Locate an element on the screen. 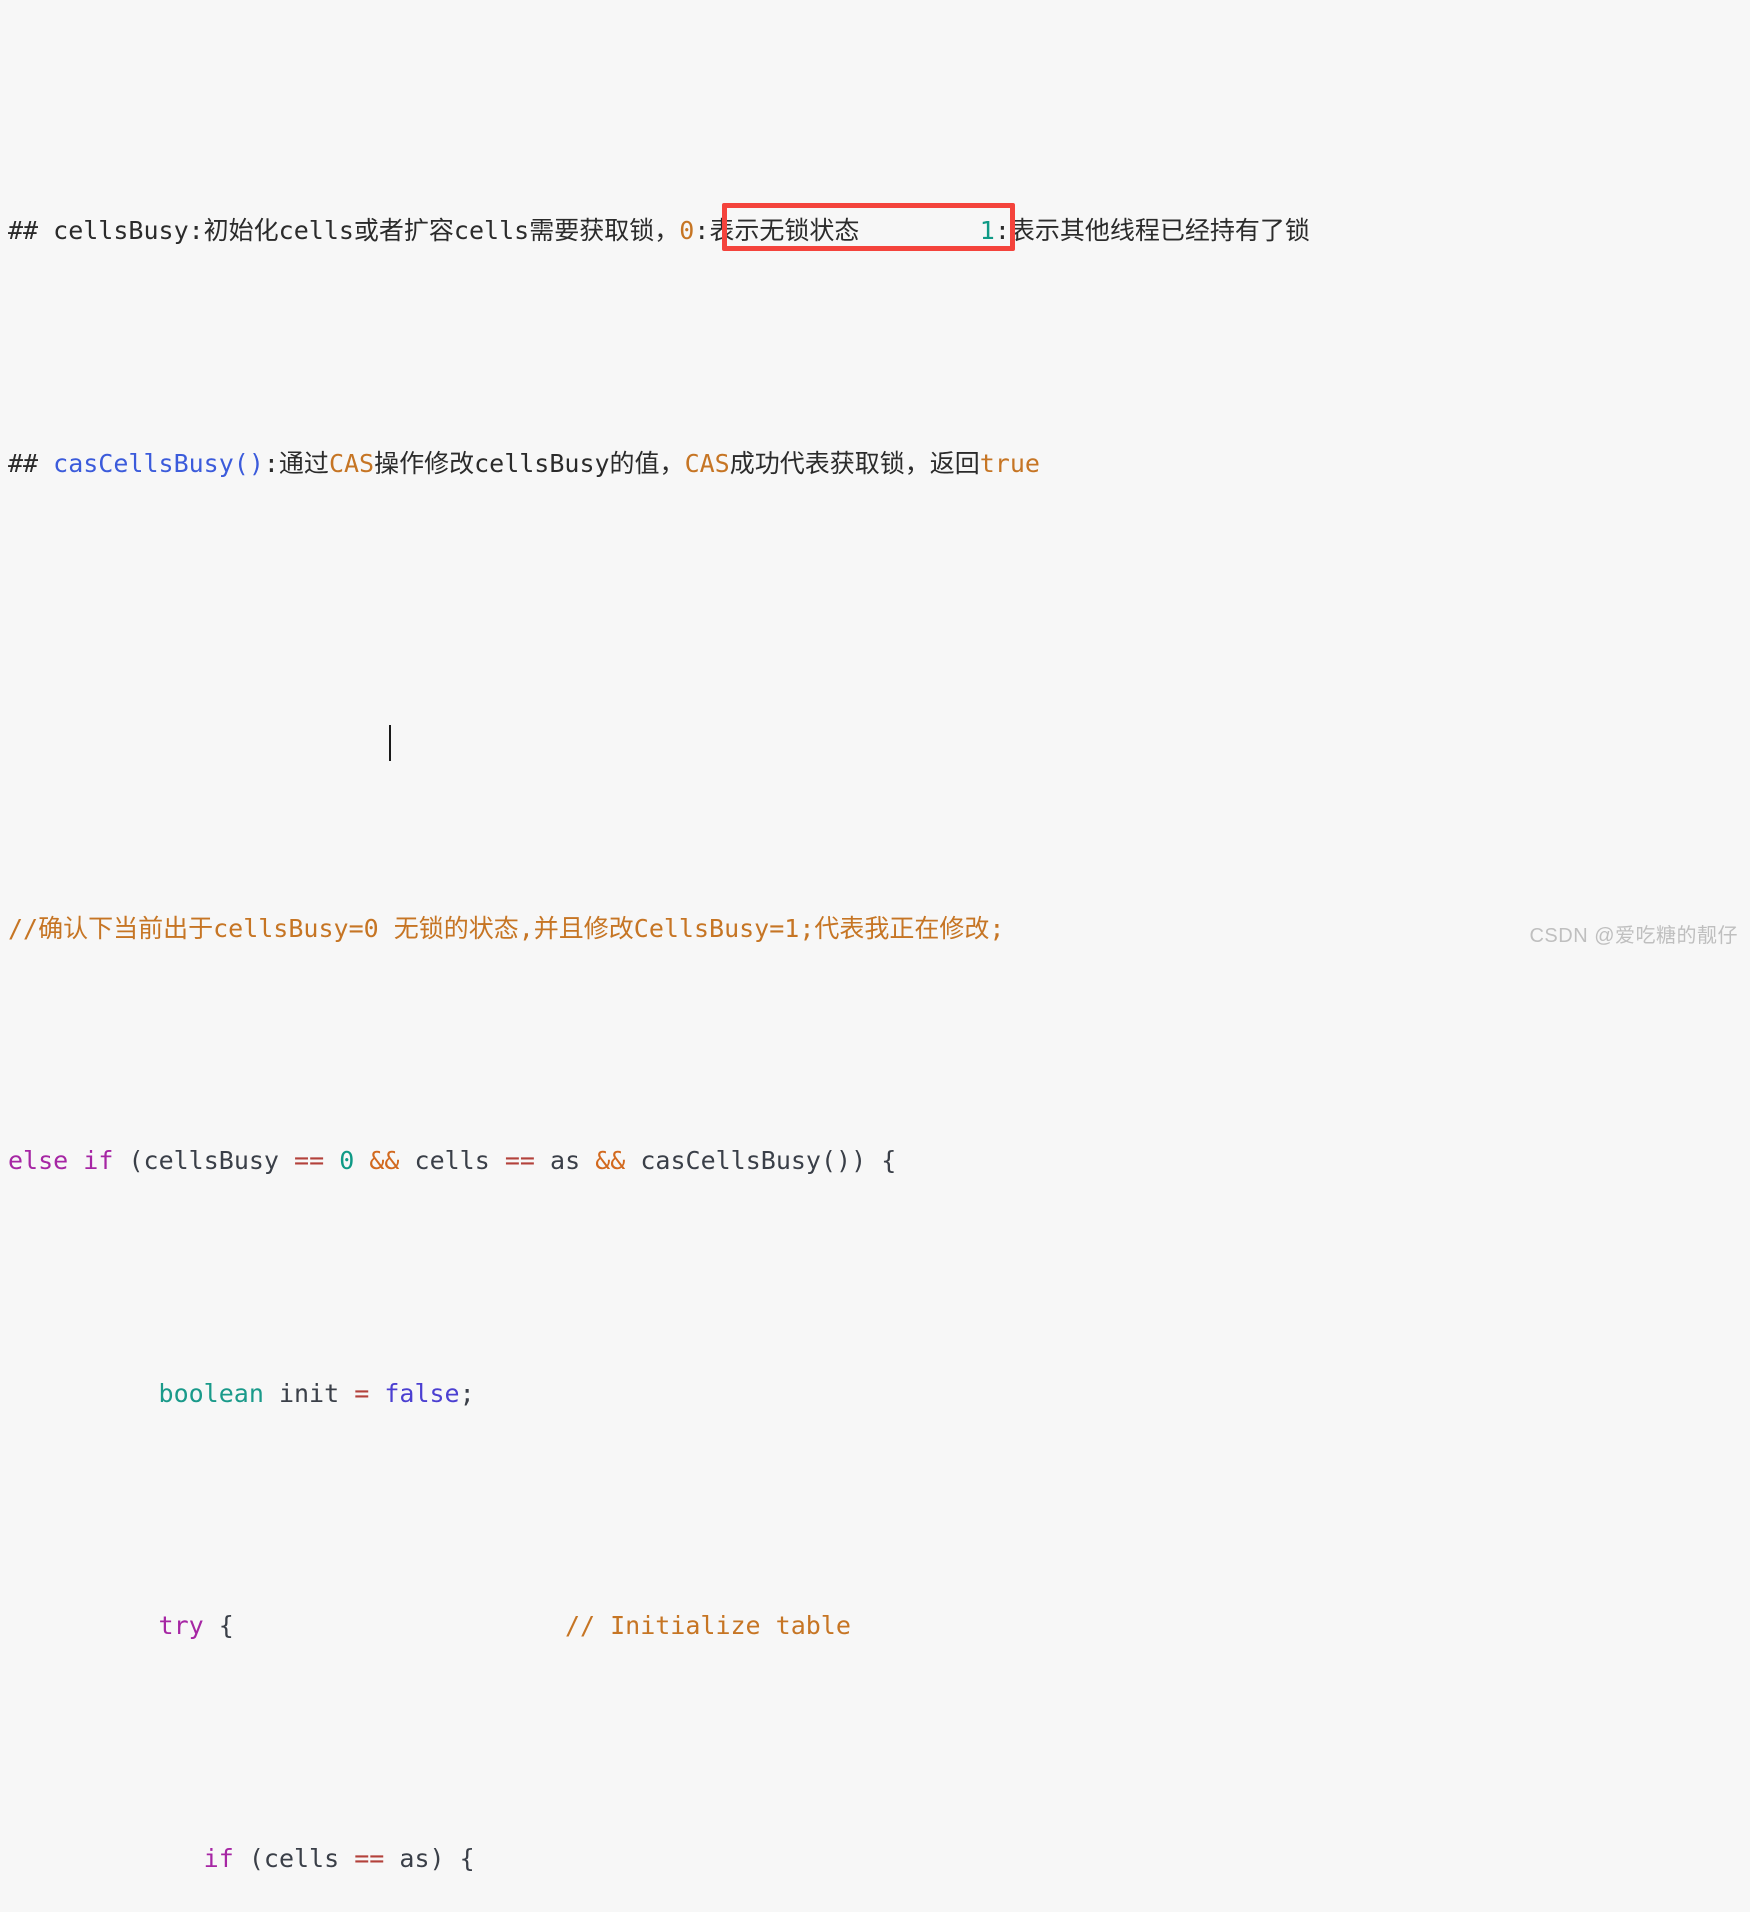 The width and height of the screenshot is (1750, 1912). number-zero: 0 is located at coordinates (347, 1160).